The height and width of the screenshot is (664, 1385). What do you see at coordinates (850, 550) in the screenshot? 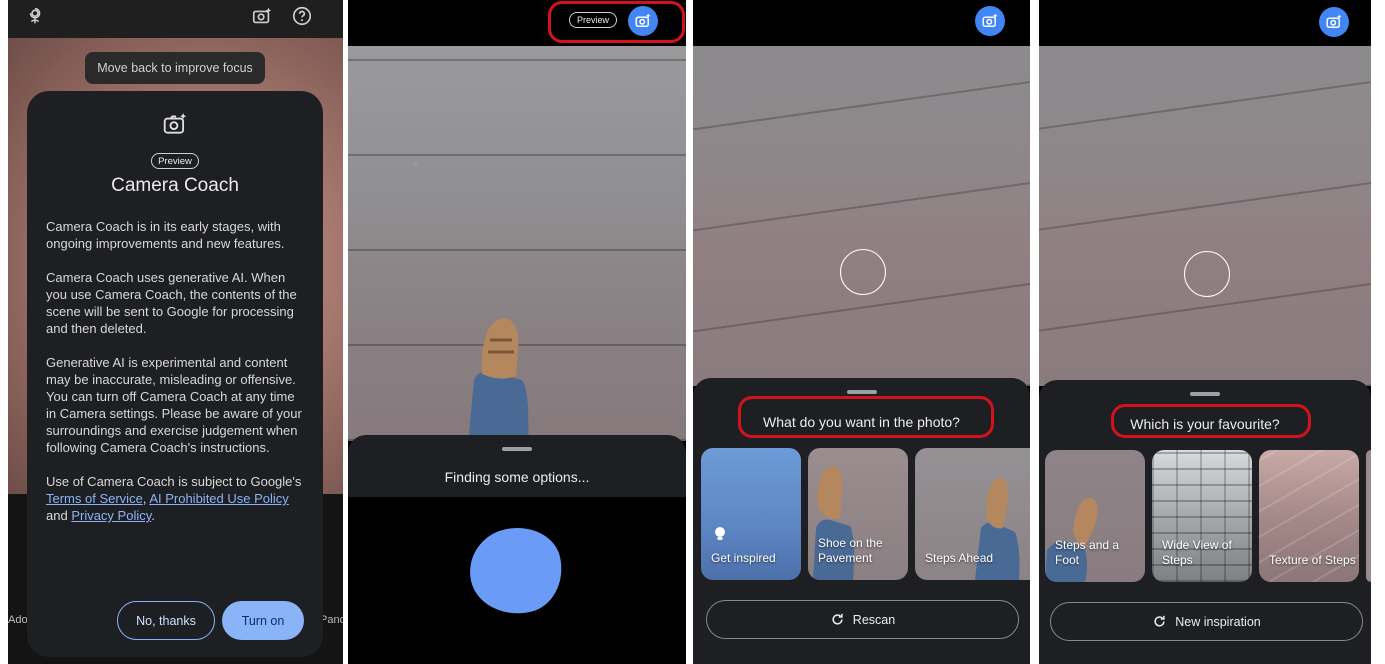
I see `option-label: Shoe on the Pavement` at bounding box center [850, 550].